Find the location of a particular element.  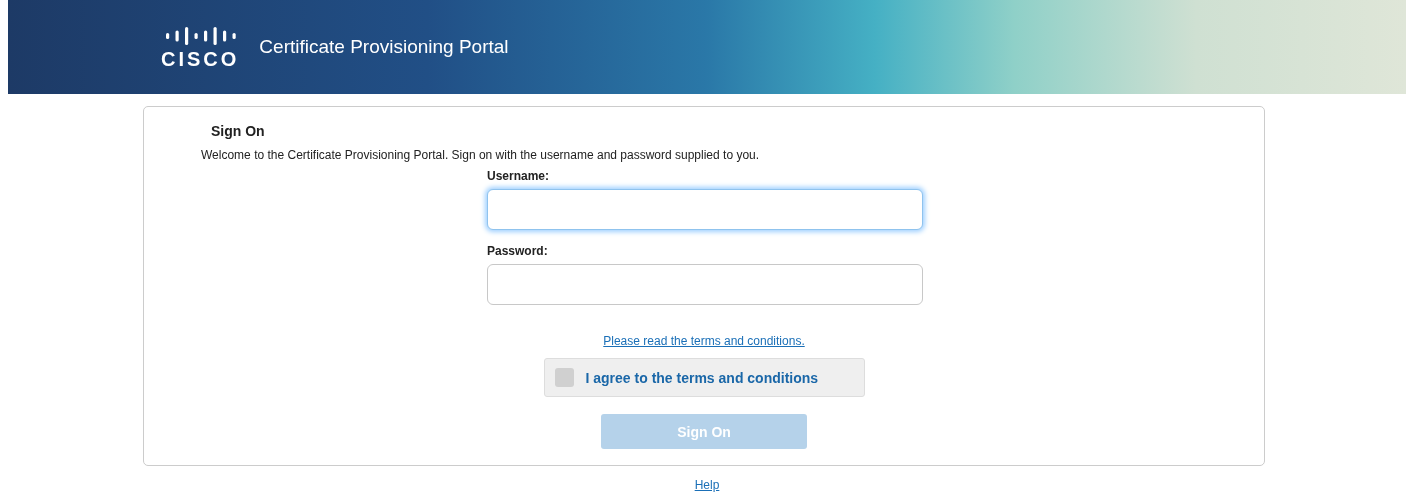

logo-bars-icon is located at coordinates (200, 35).